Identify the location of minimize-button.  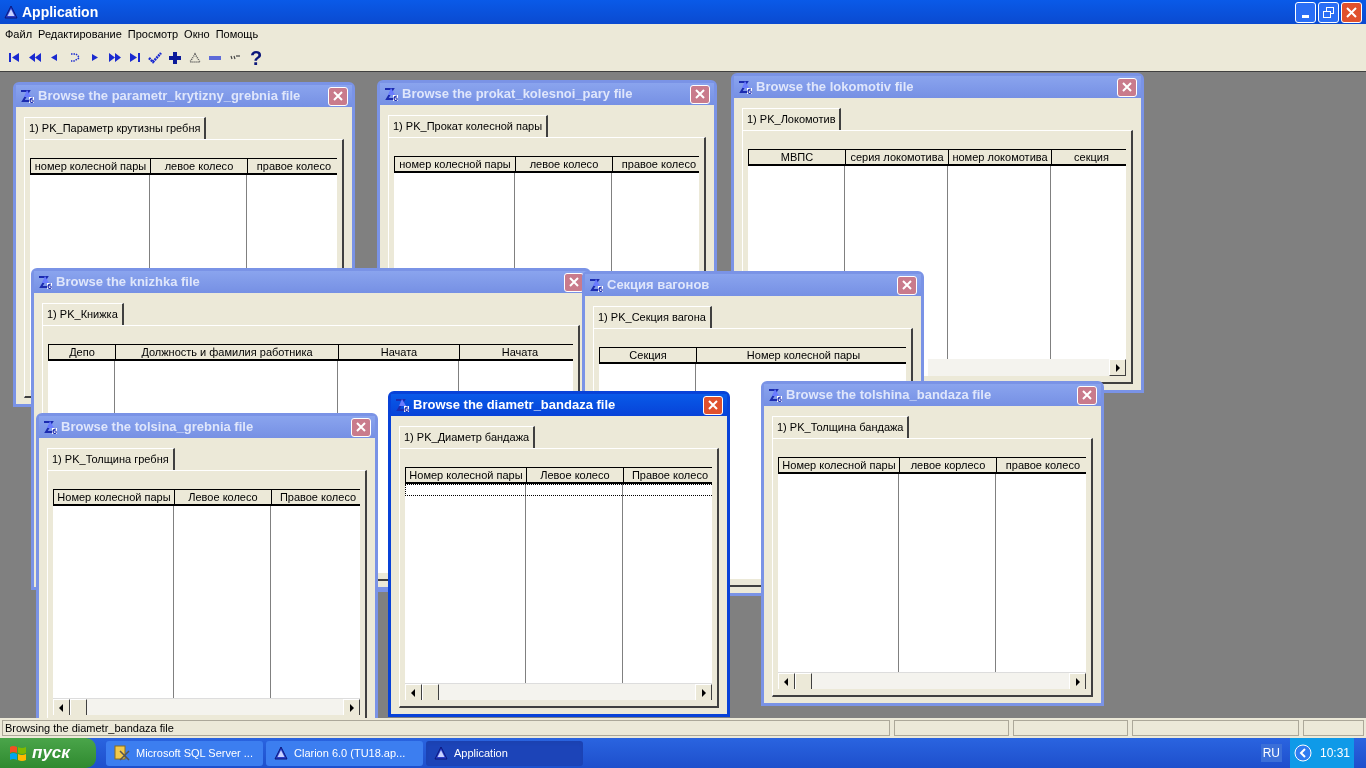
(1305, 12).